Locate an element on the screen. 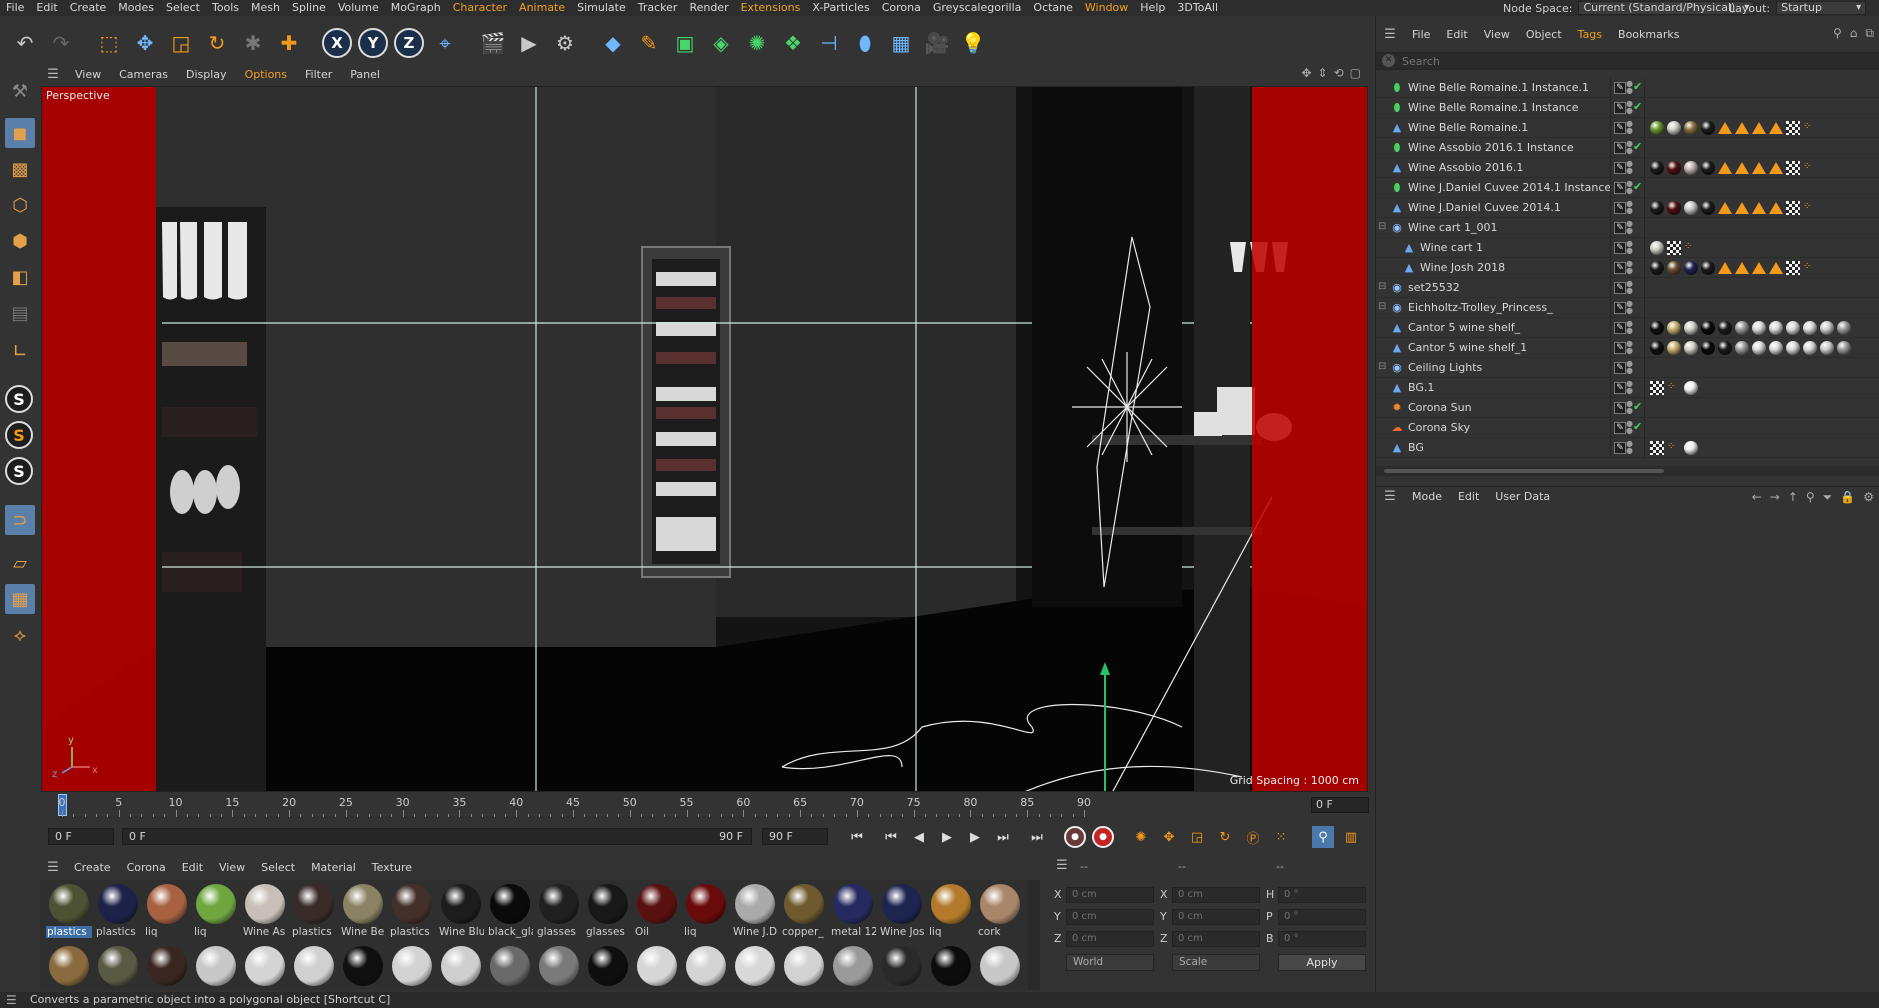 Image resolution: width=1879 pixels, height=1008 pixels. material-swatch: Wine Blu is located at coordinates (461, 912).